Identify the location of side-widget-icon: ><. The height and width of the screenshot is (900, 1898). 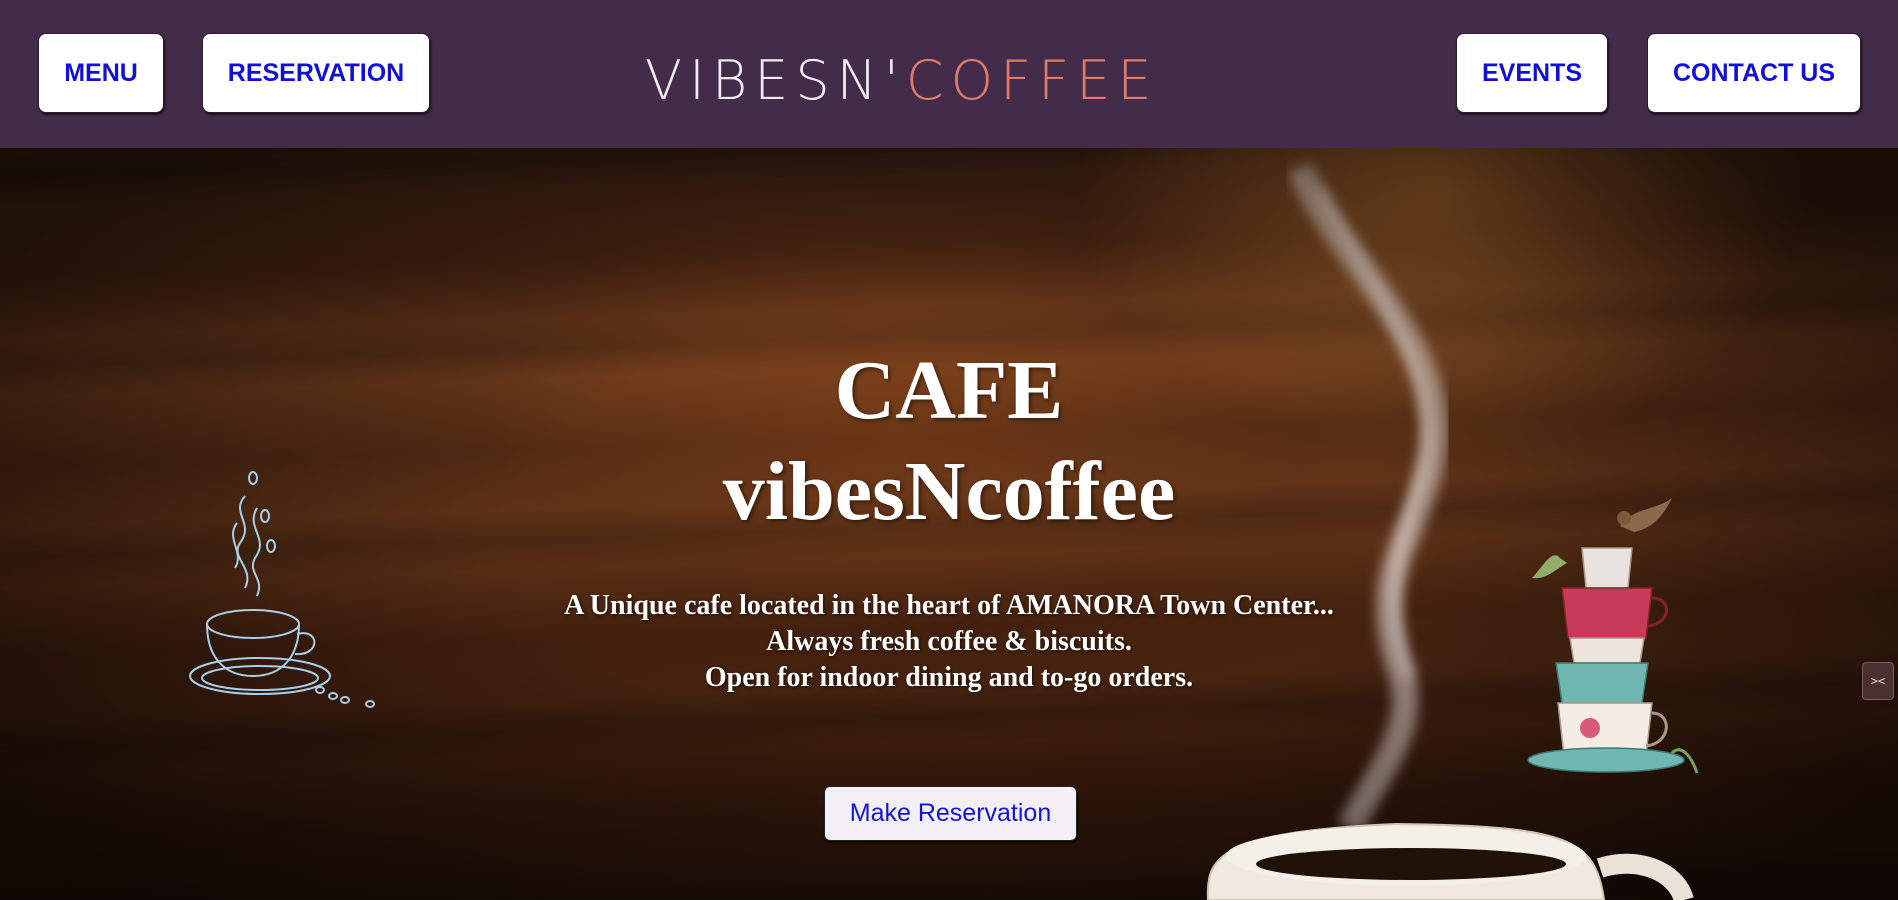
(1878, 681).